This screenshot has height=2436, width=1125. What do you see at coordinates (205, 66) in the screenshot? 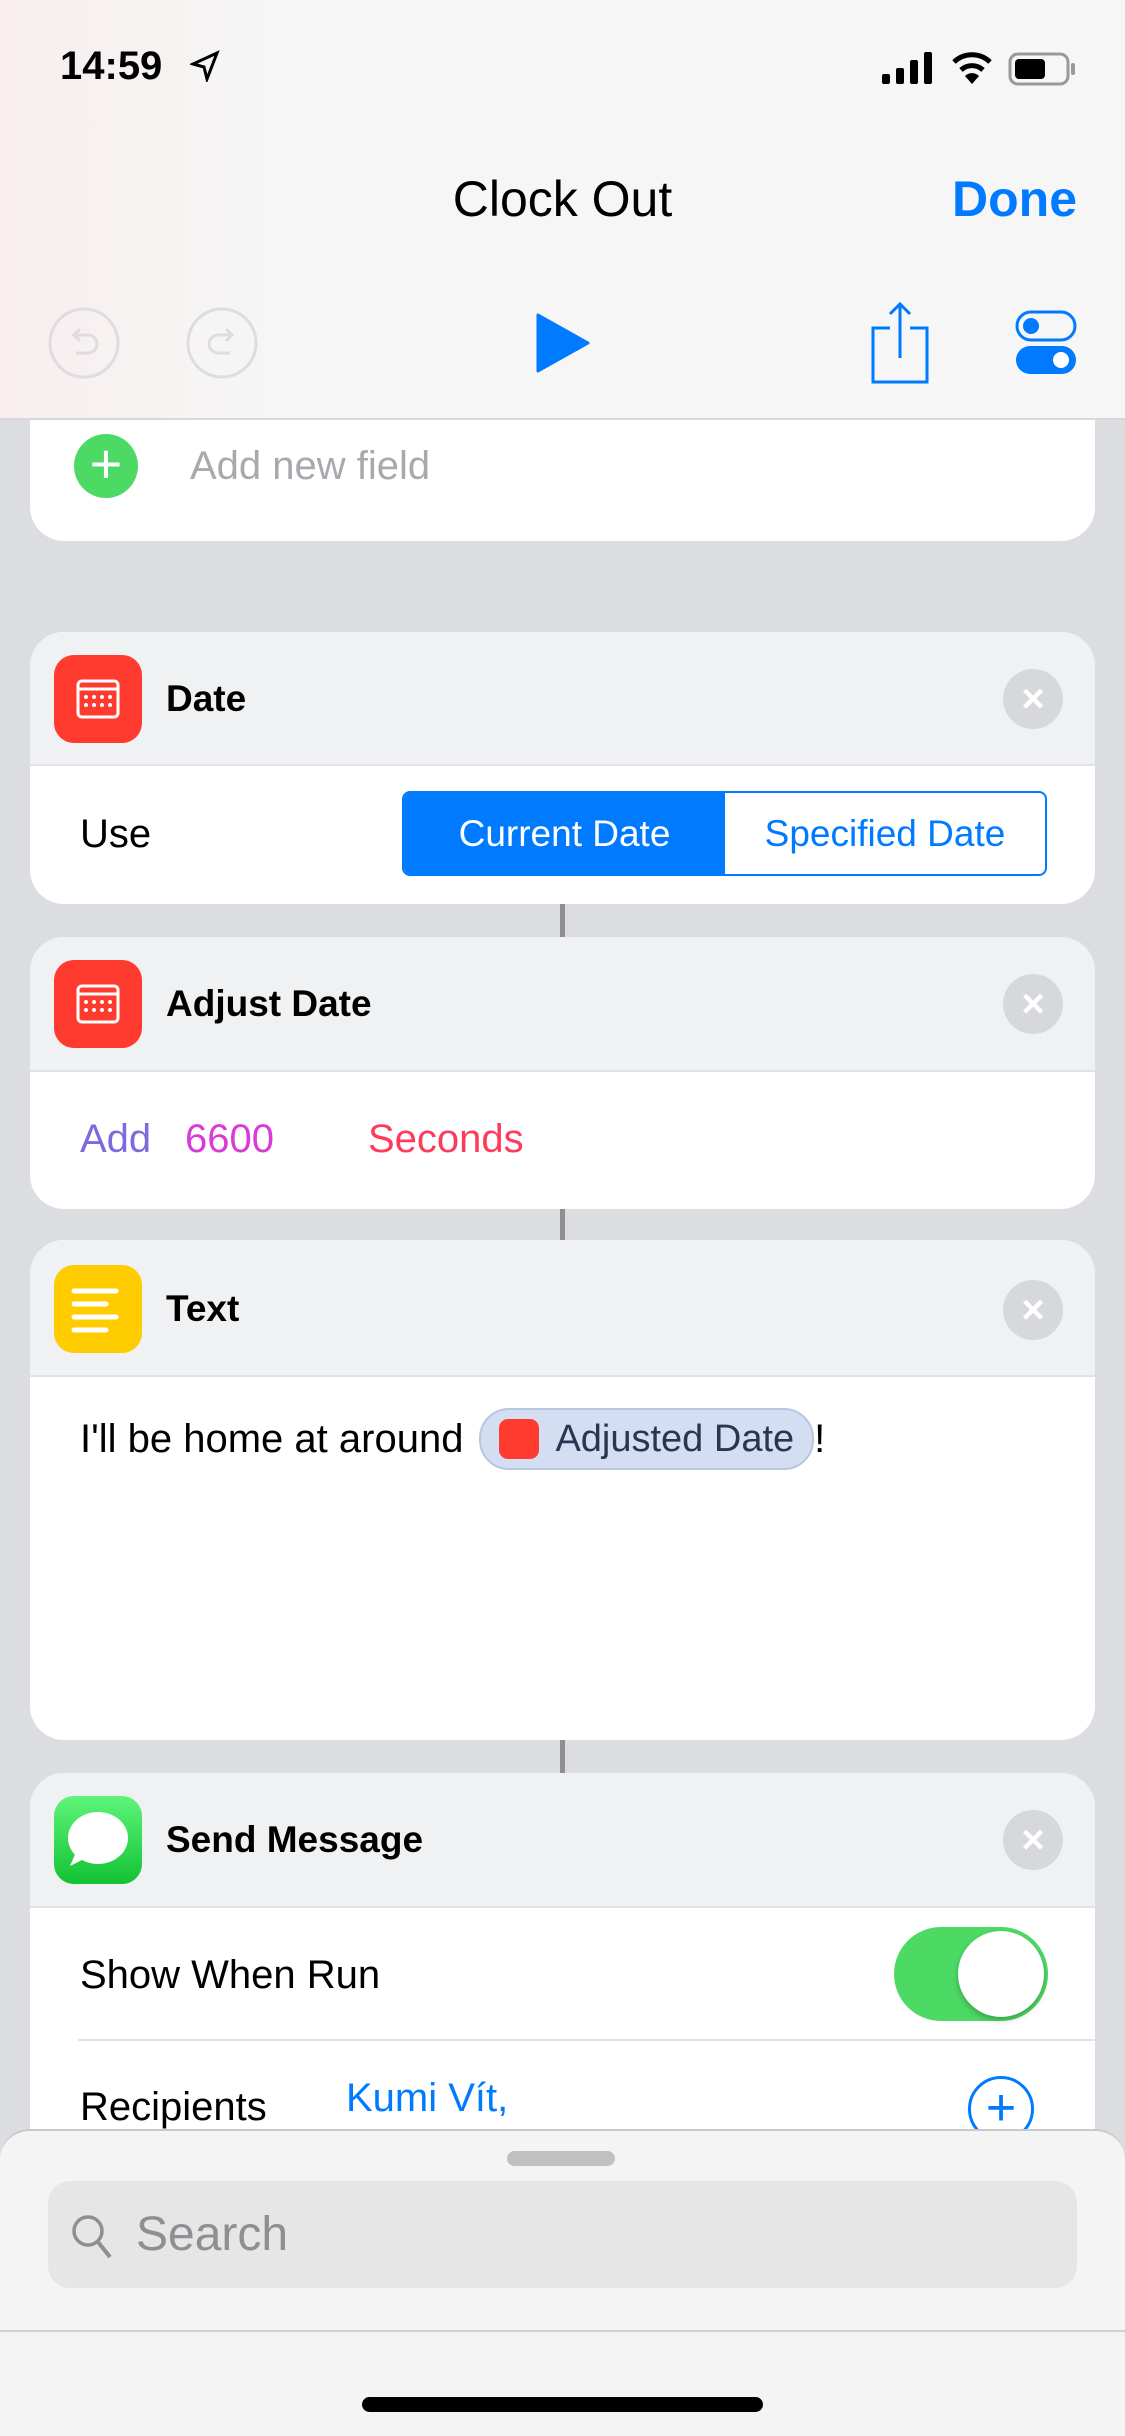
I see `location-arrow-icon` at bounding box center [205, 66].